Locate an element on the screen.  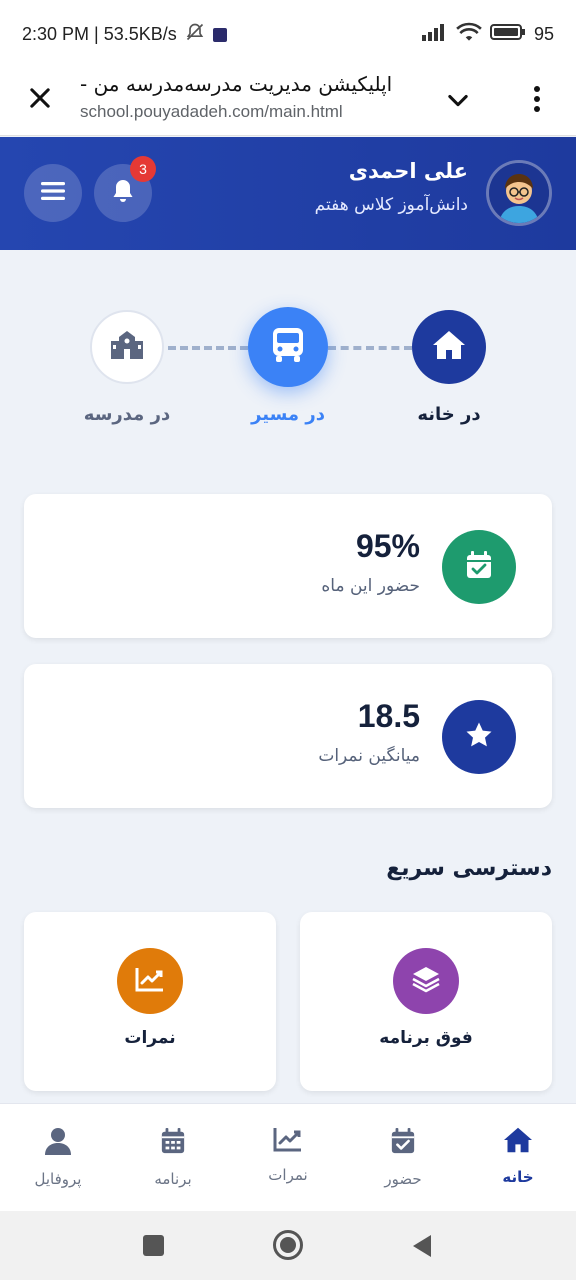
tracker-step-route is located at coordinates (288, 347).